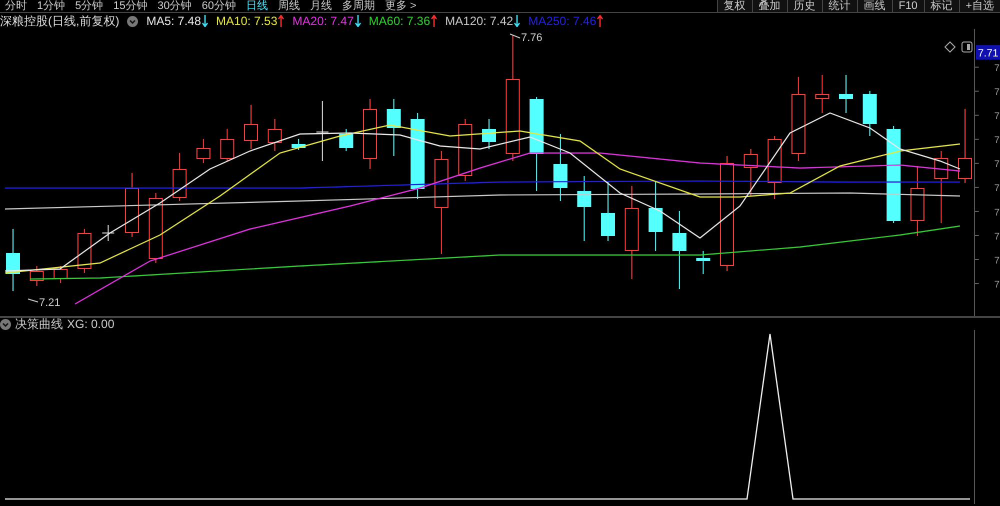  Describe the element at coordinates (839, 6) in the screenshot. I see `toolbar-button: 统计` at that location.